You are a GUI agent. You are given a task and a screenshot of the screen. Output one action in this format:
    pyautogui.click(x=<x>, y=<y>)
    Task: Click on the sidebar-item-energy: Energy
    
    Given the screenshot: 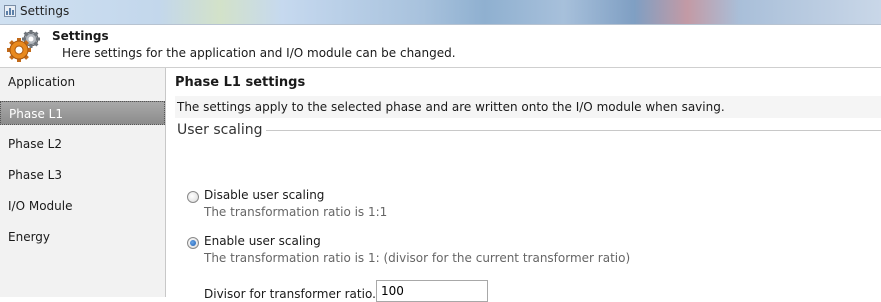 What is the action you would take?
    pyautogui.click(x=82, y=237)
    